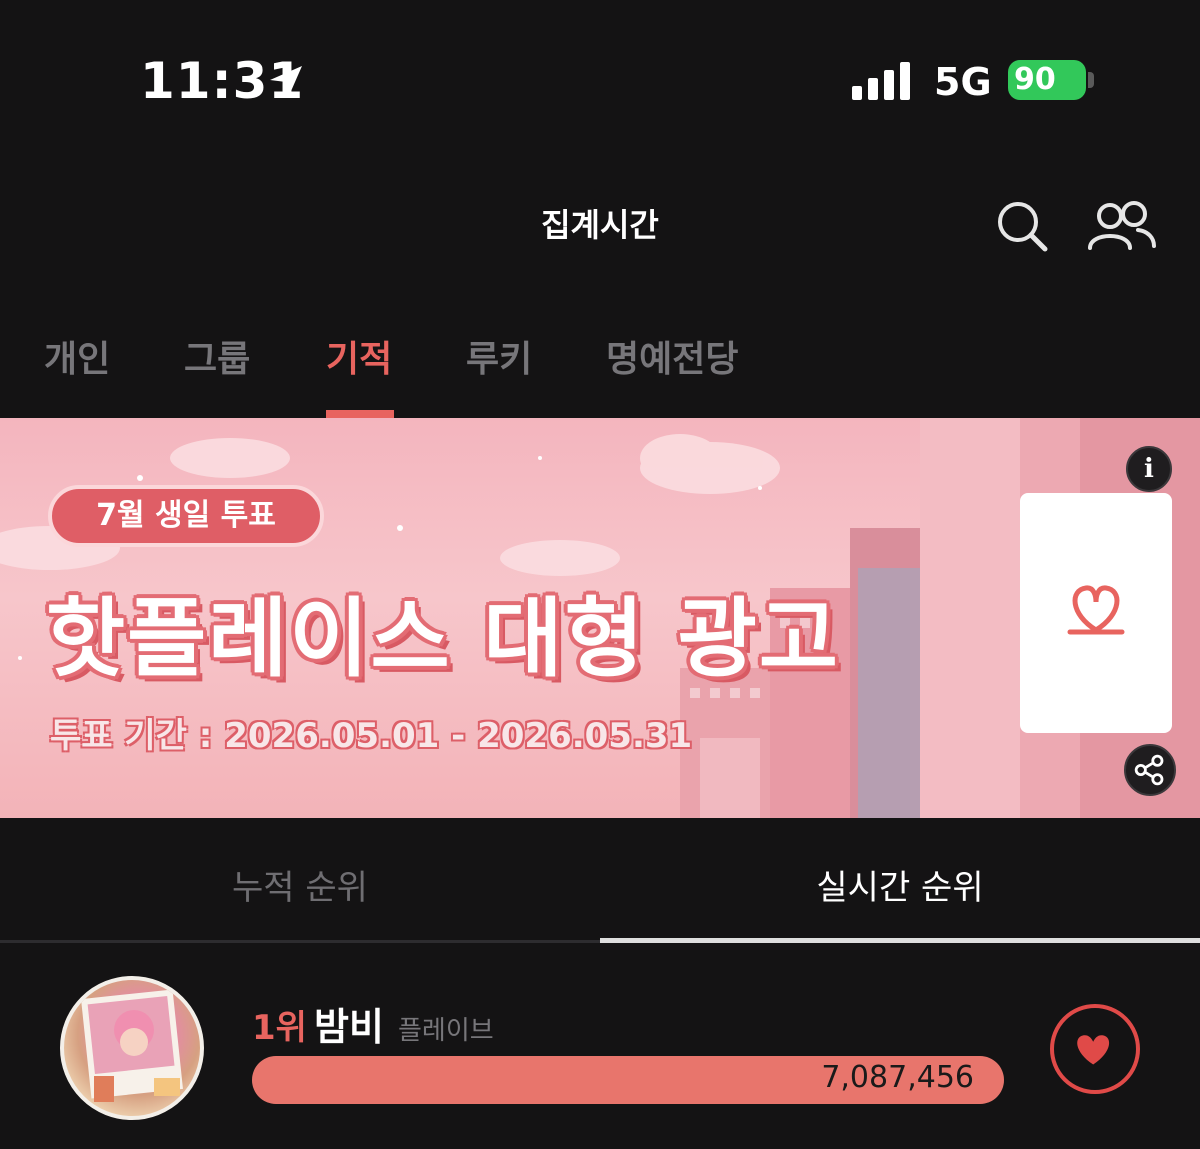 The width and height of the screenshot is (1200, 1149). I want to click on avatar, so click(132, 1048).